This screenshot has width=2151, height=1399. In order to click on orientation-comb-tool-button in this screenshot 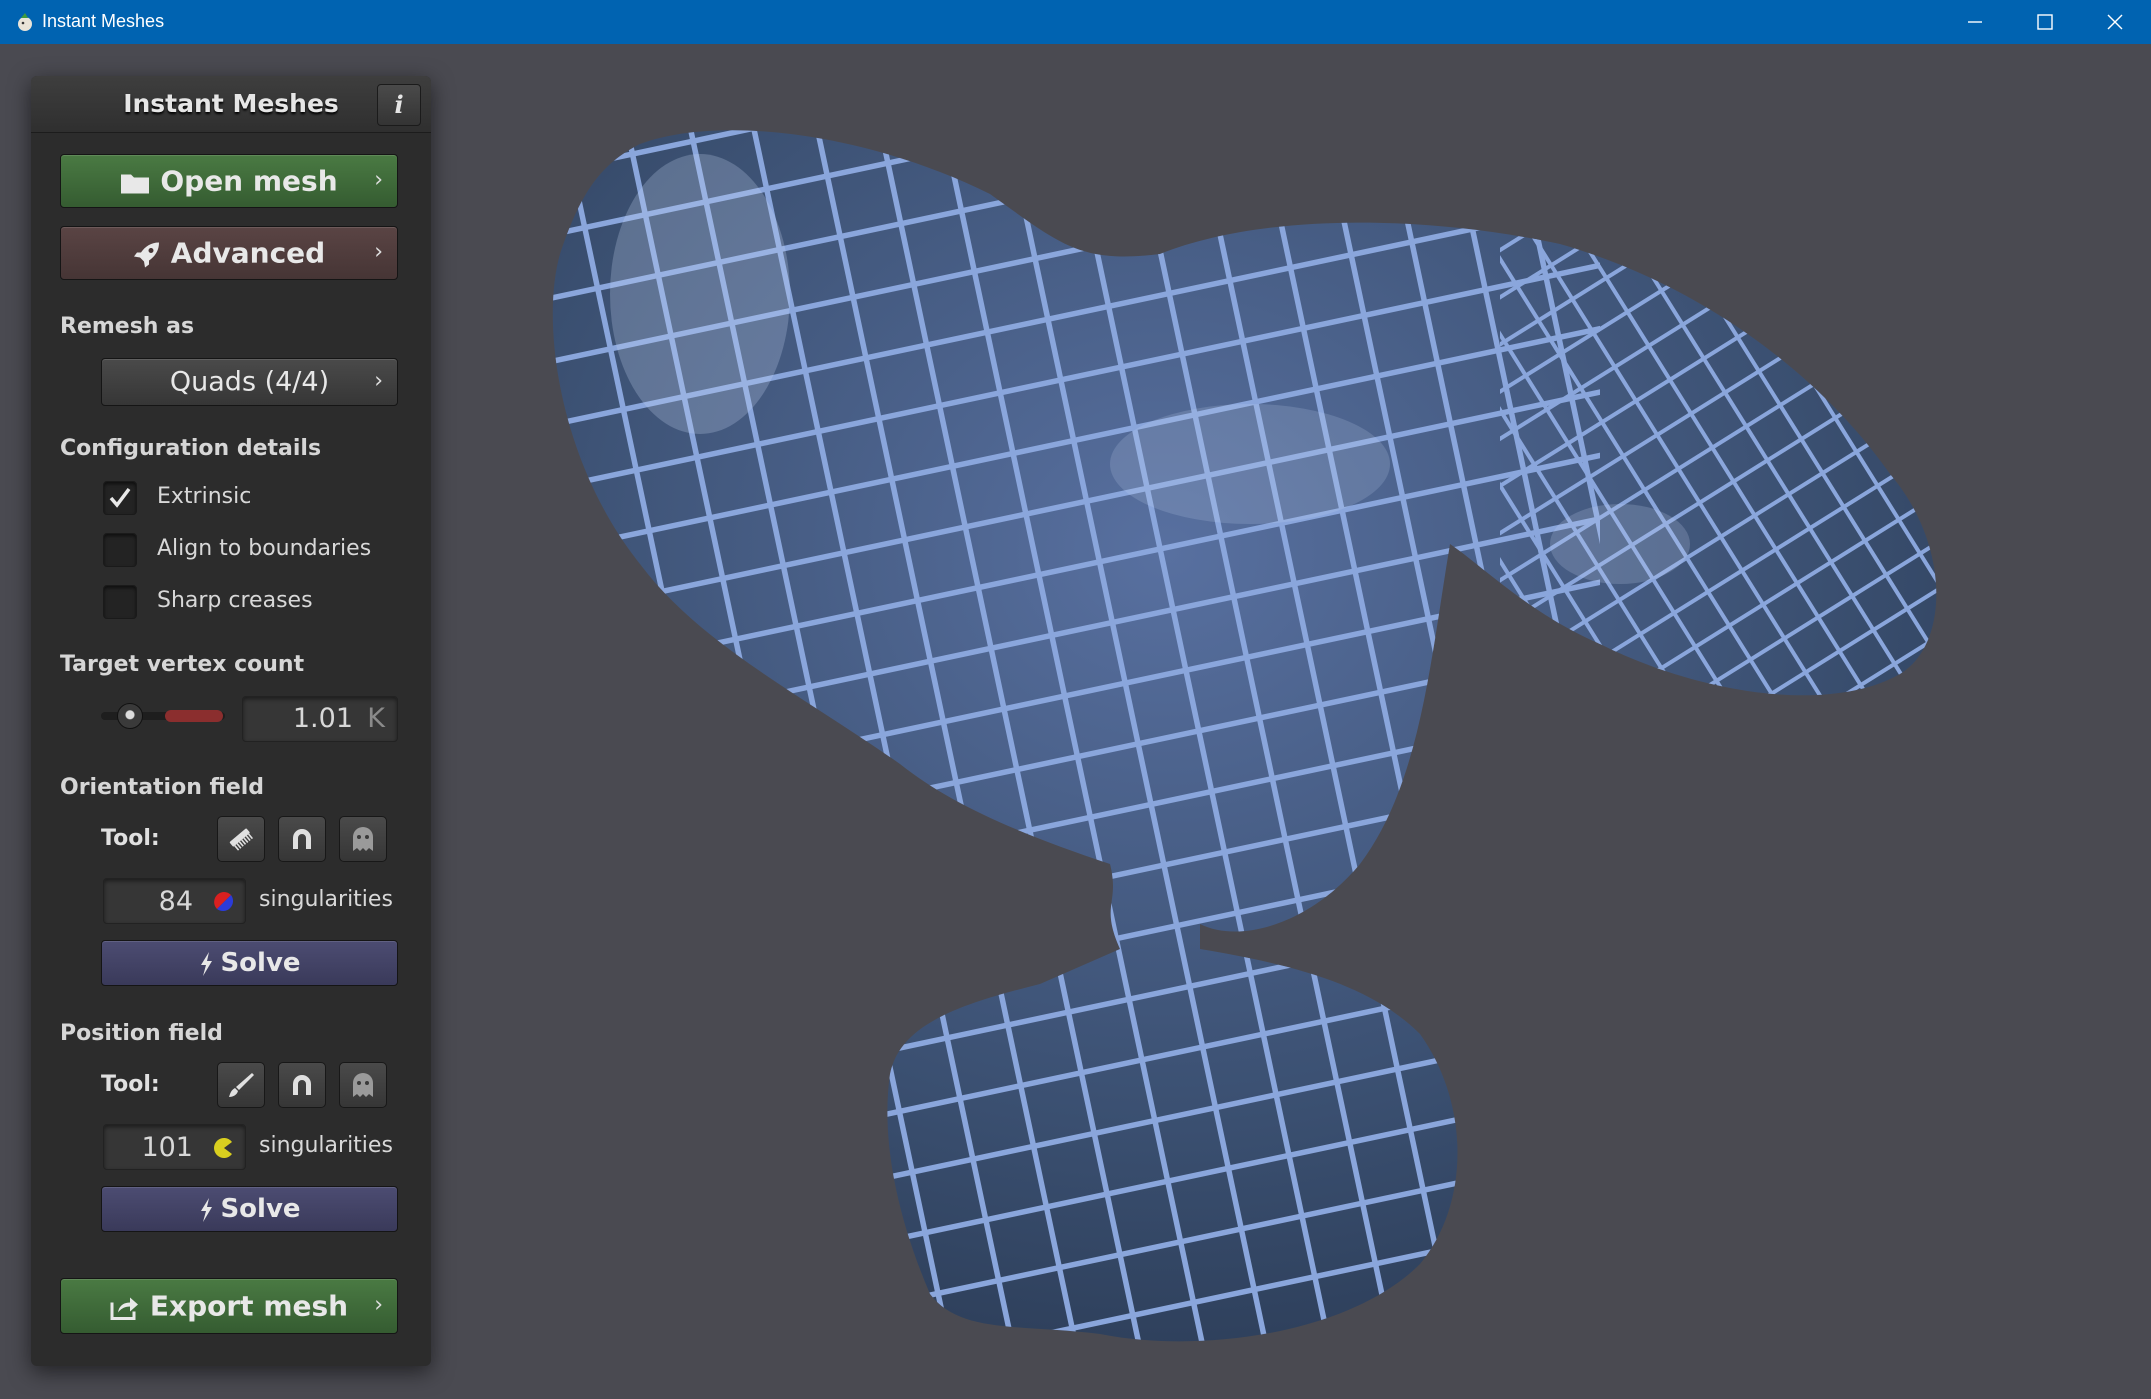, I will do `click(241, 839)`.